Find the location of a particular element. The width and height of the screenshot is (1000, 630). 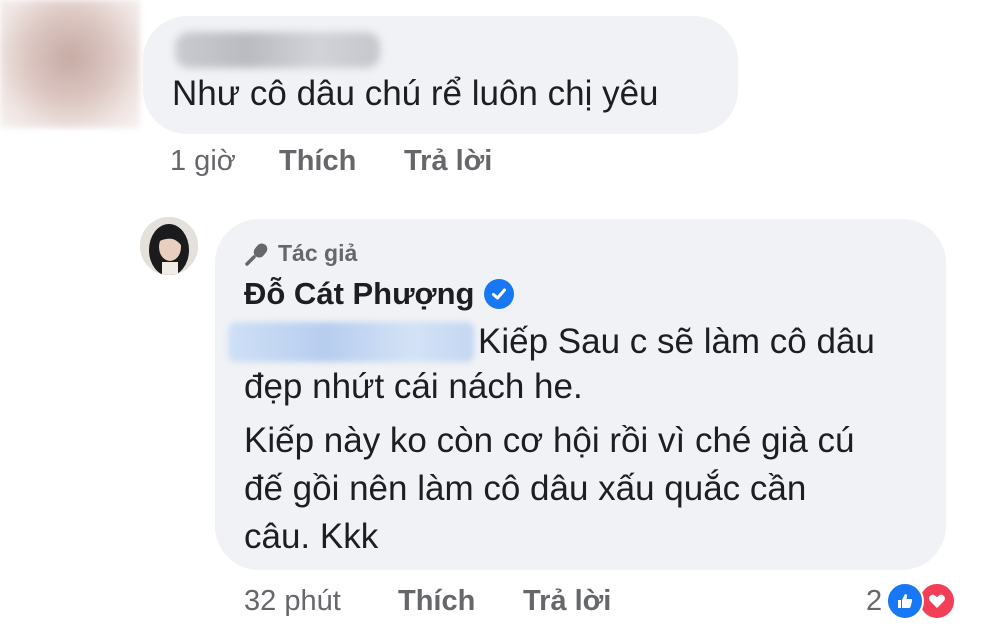

microphone-icon is located at coordinates (257, 254).